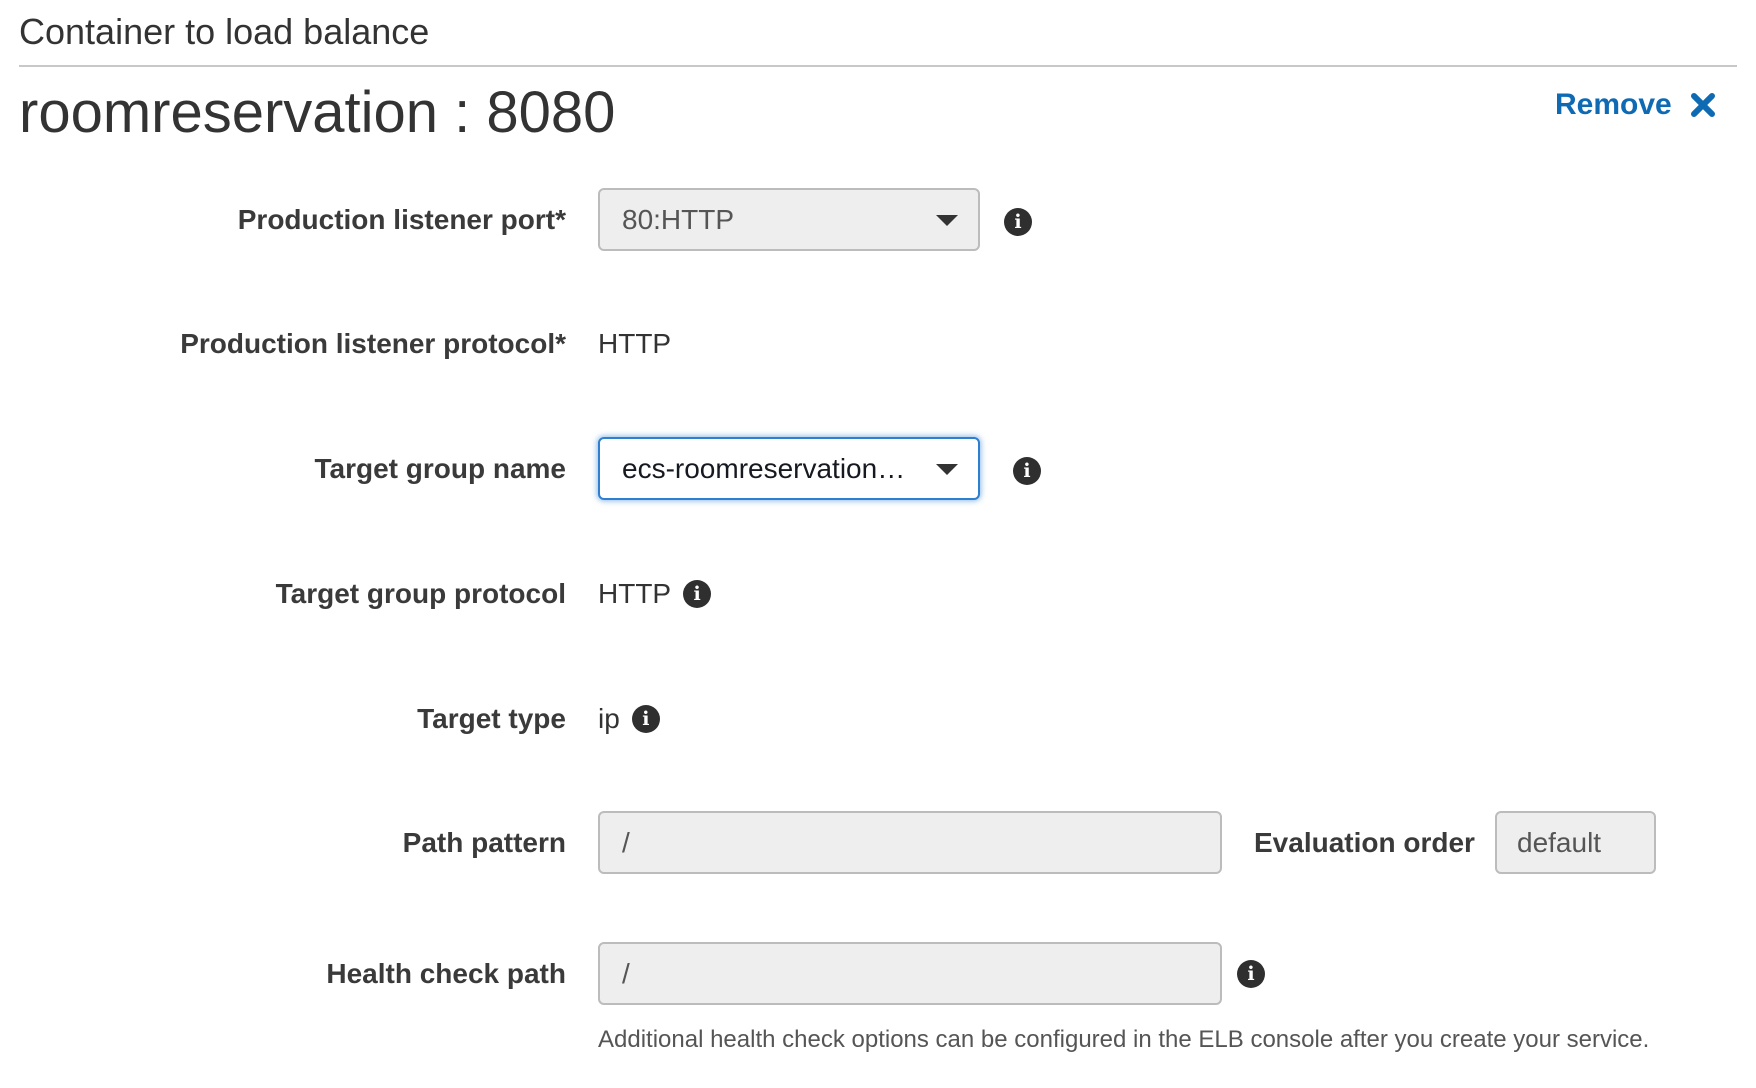 The width and height of the screenshot is (1756, 1088). I want to click on target-type-value-wrap: ip i, so click(629, 719).